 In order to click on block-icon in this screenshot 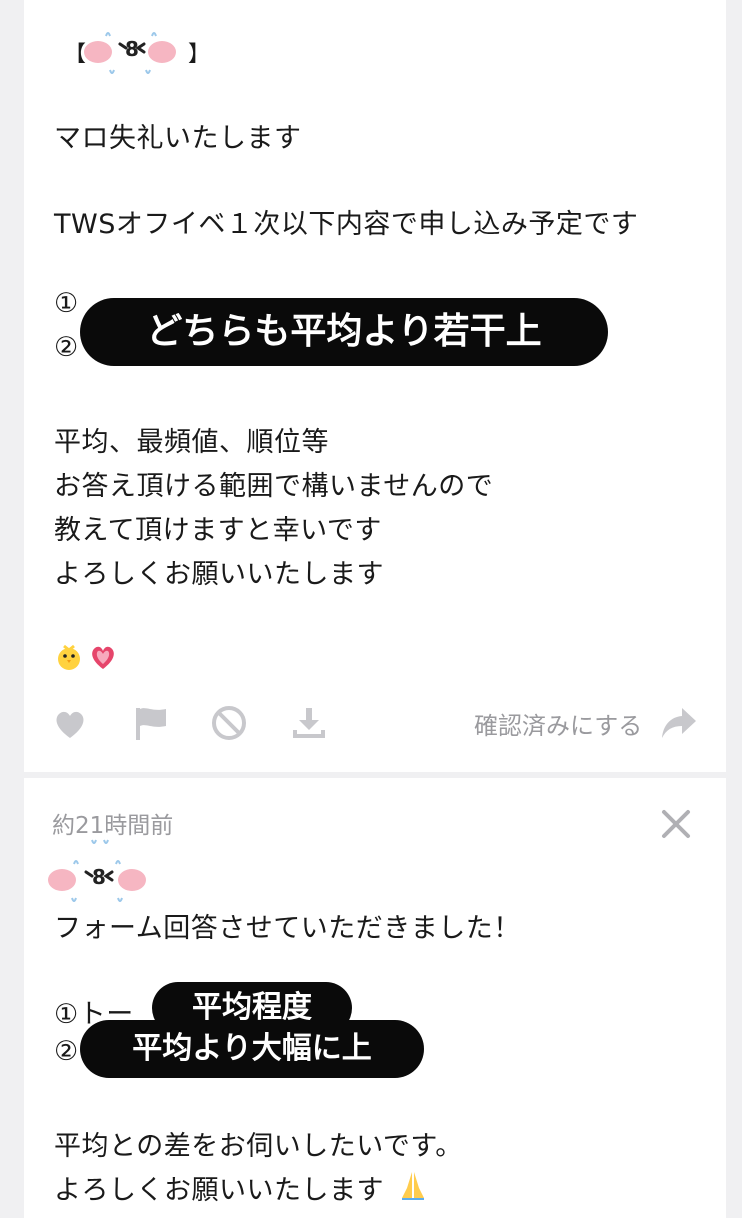, I will do `click(229, 723)`.